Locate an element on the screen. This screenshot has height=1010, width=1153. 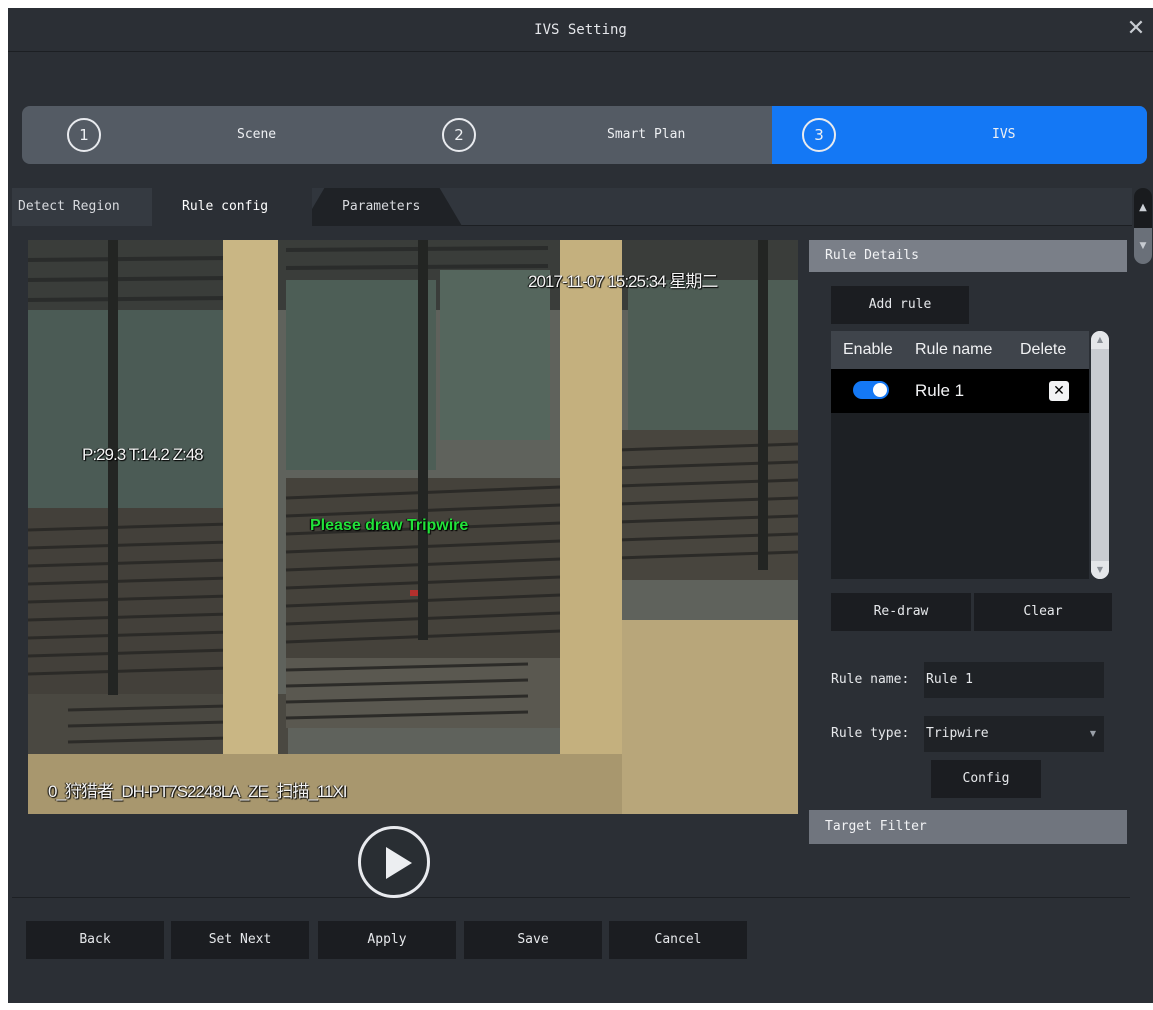
setup-steps: 1 Scene 2 Smart Plan 3 IVS is located at coordinates (584, 135).